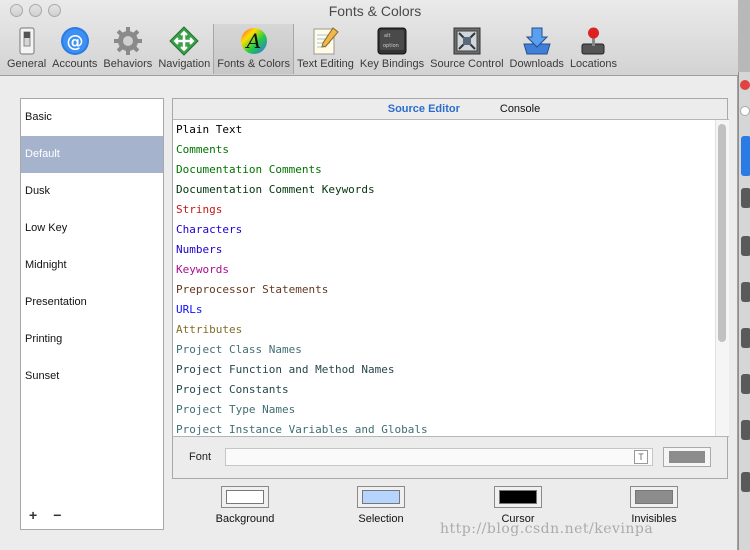  I want to click on editor-tabs: Source Editor Console, so click(450, 109).